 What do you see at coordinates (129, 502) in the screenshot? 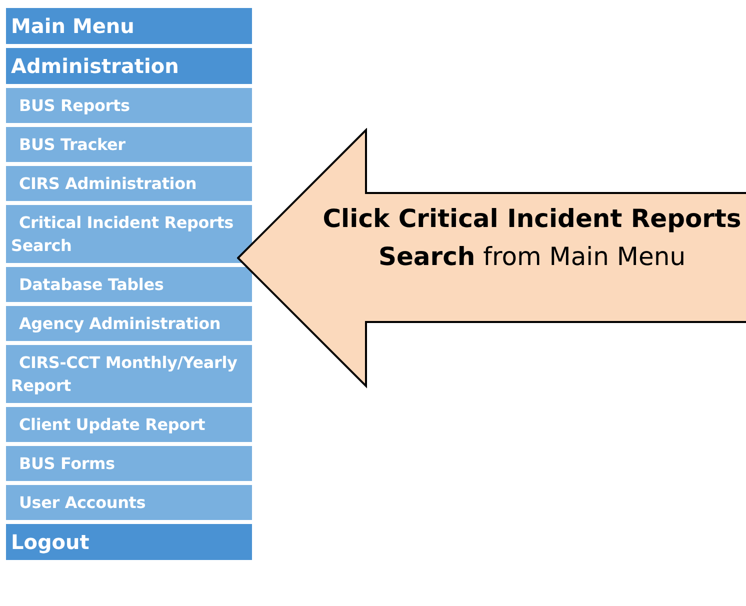
I see `menu-item: User Accounts` at bounding box center [129, 502].